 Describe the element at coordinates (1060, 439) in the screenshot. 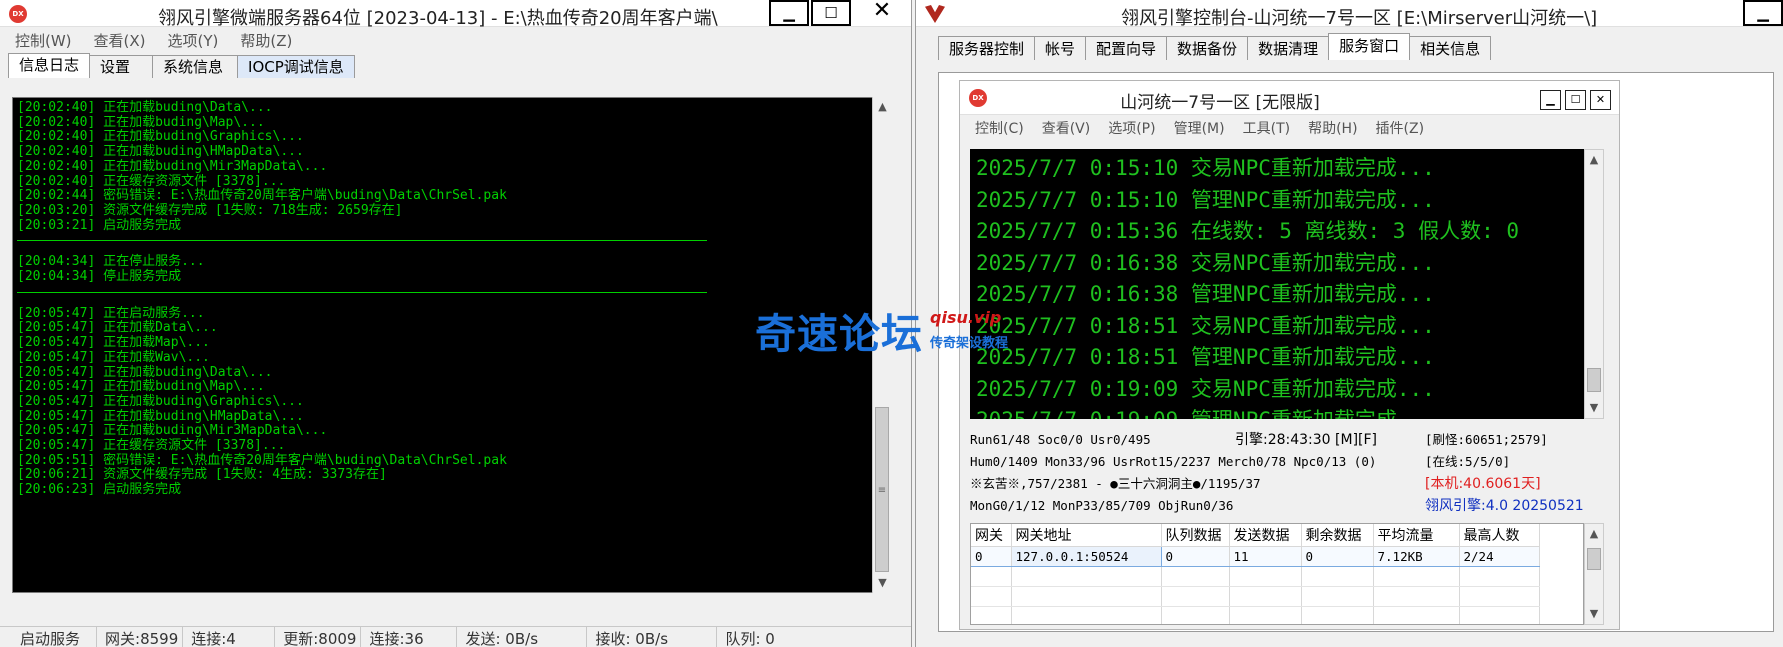

I see `stat-run: Run61/48 Soc0/0 Usr0/495` at that location.